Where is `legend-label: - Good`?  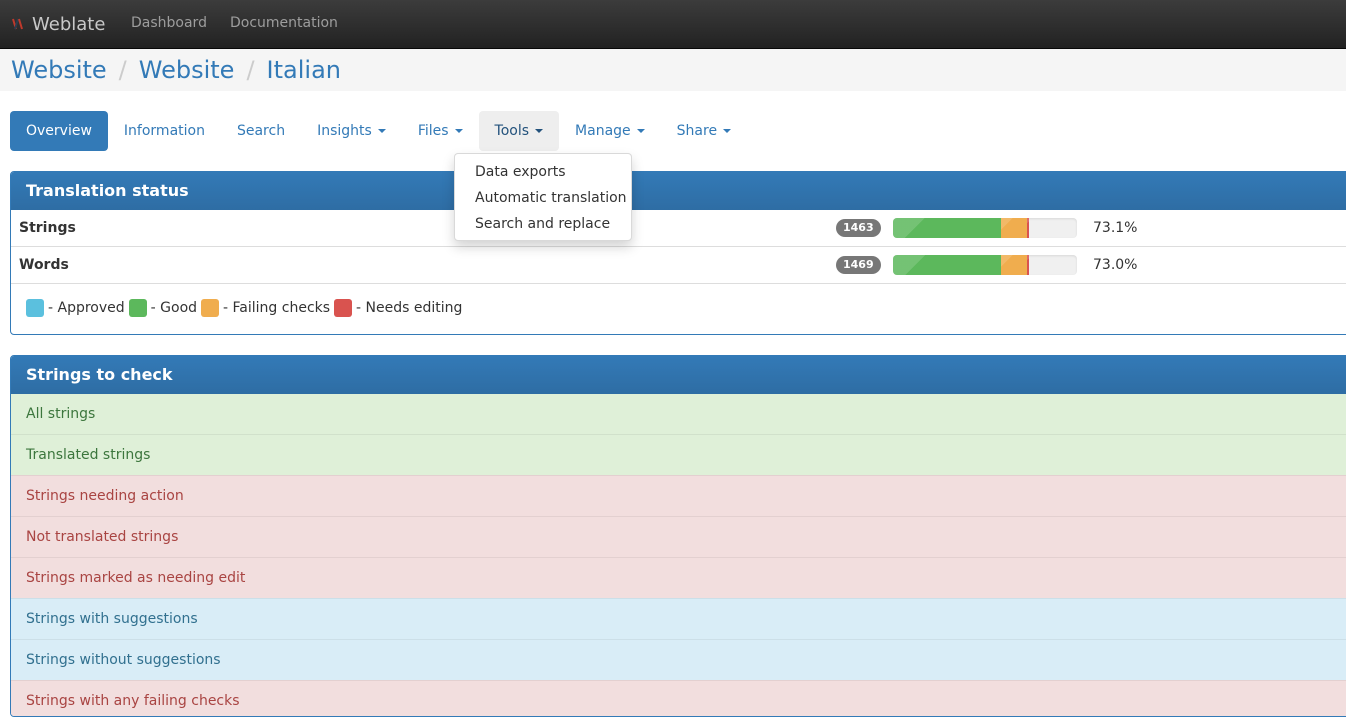 legend-label: - Good is located at coordinates (174, 308).